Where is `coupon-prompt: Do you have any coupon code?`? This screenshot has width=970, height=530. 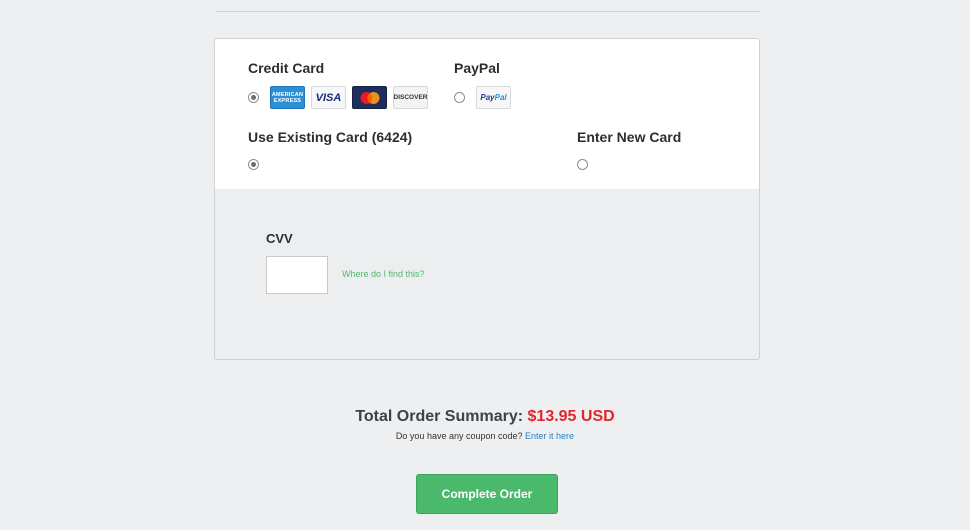 coupon-prompt: Do you have any coupon code? is located at coordinates (459, 436).